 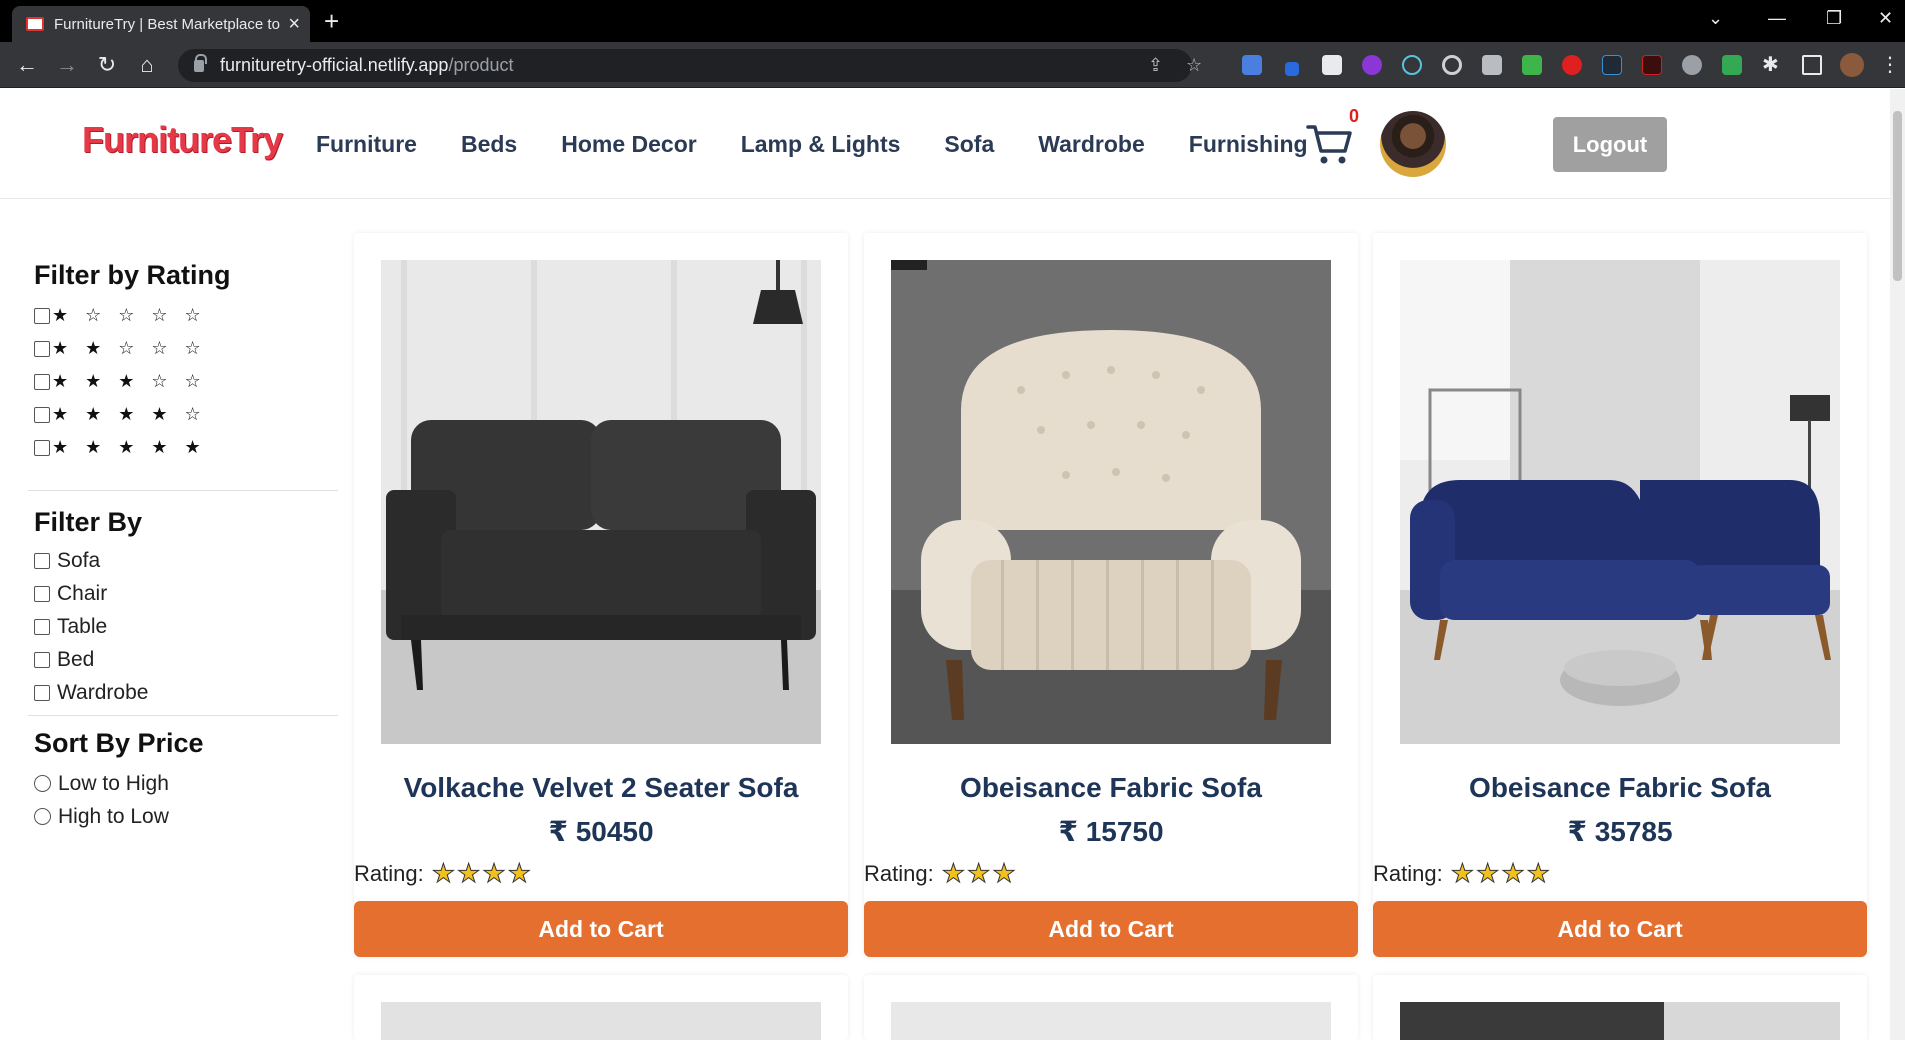 I want to click on product-name: Volkache Velvet 2 Seater Sofa, so click(x=601, y=788).